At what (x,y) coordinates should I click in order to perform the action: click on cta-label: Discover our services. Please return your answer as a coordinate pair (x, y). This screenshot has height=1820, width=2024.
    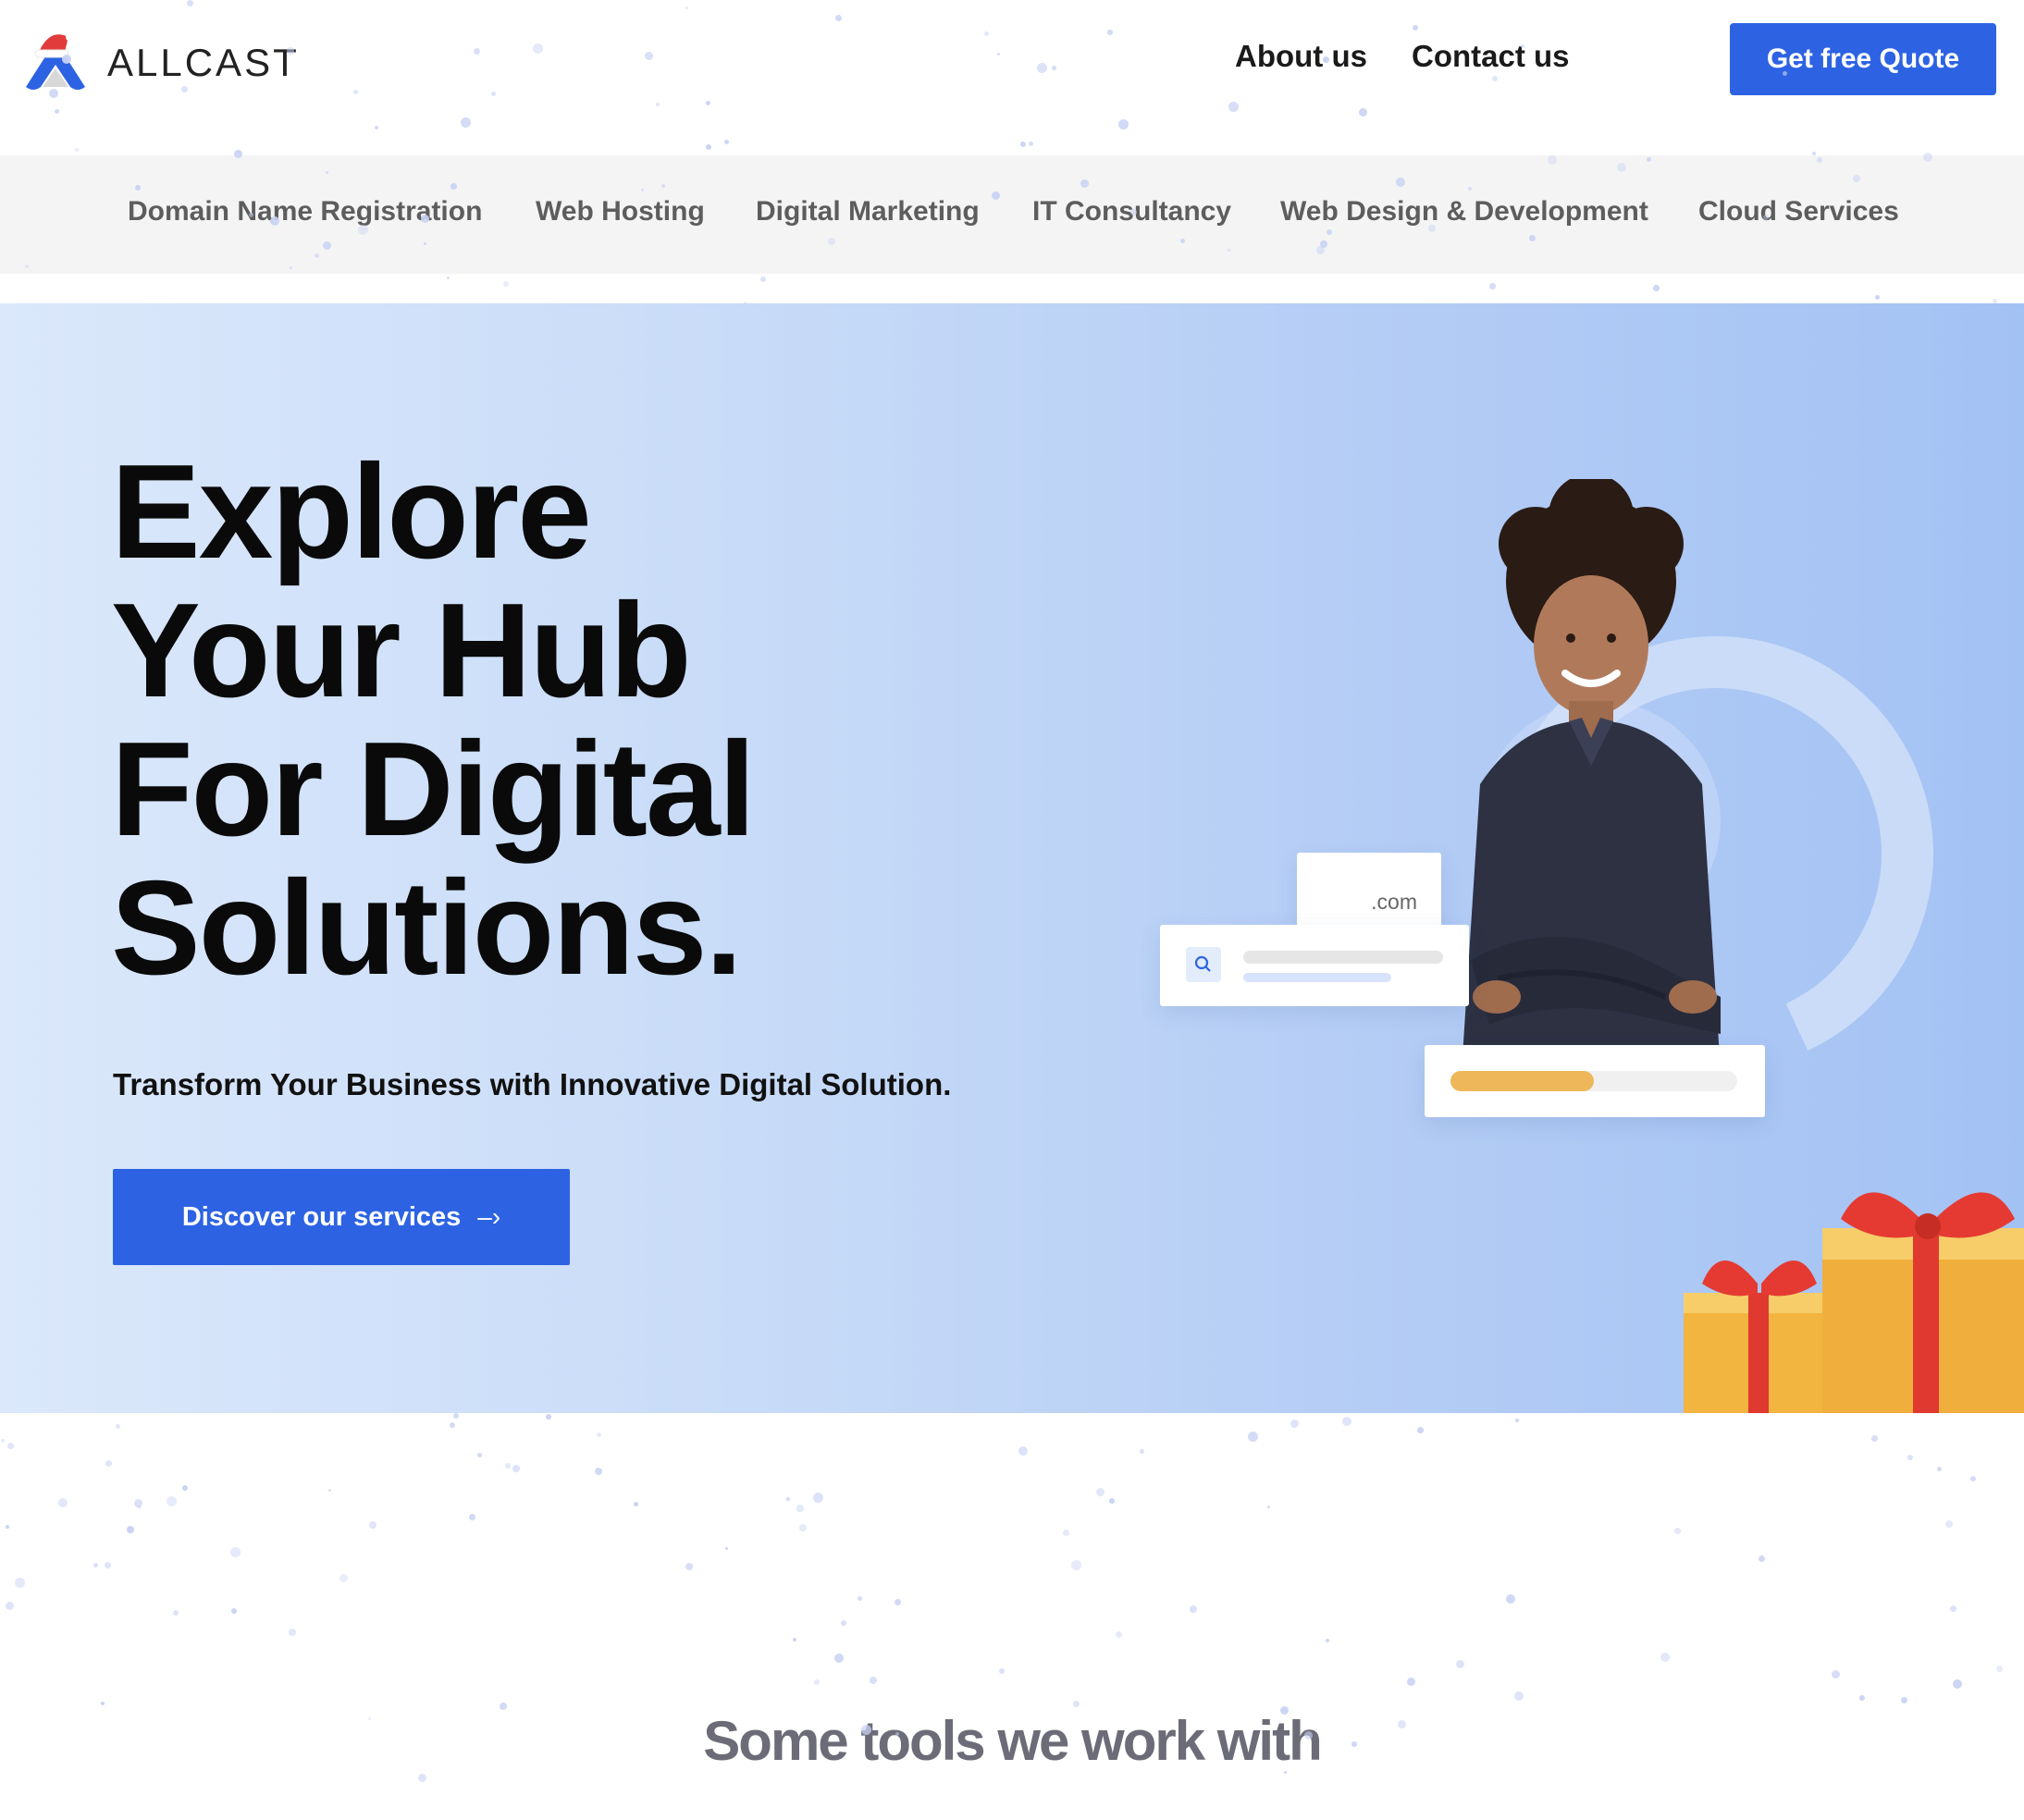
    Looking at the image, I should click on (321, 1216).